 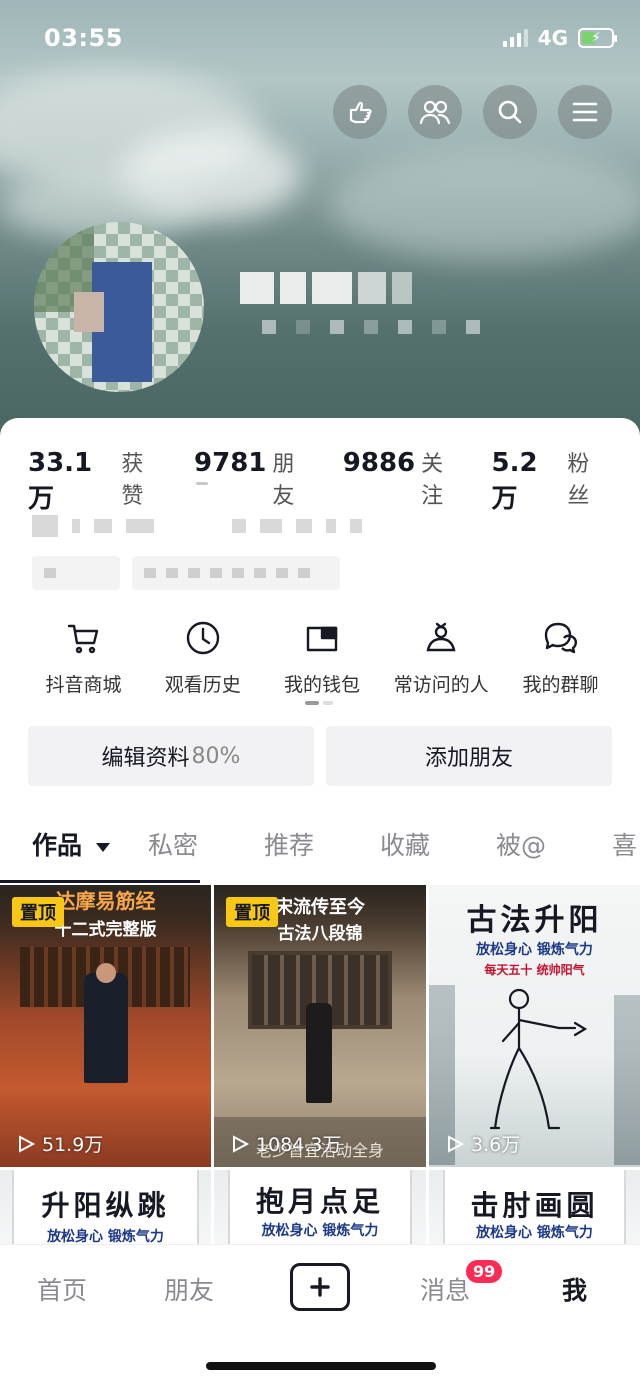 I want to click on video-title: 抱月点足, so click(x=319, y=1201).